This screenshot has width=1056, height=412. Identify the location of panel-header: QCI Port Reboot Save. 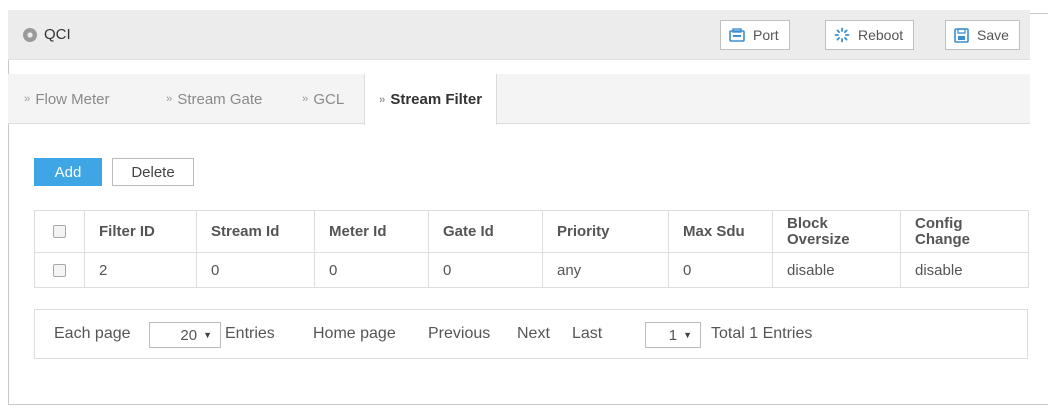
(519, 35).